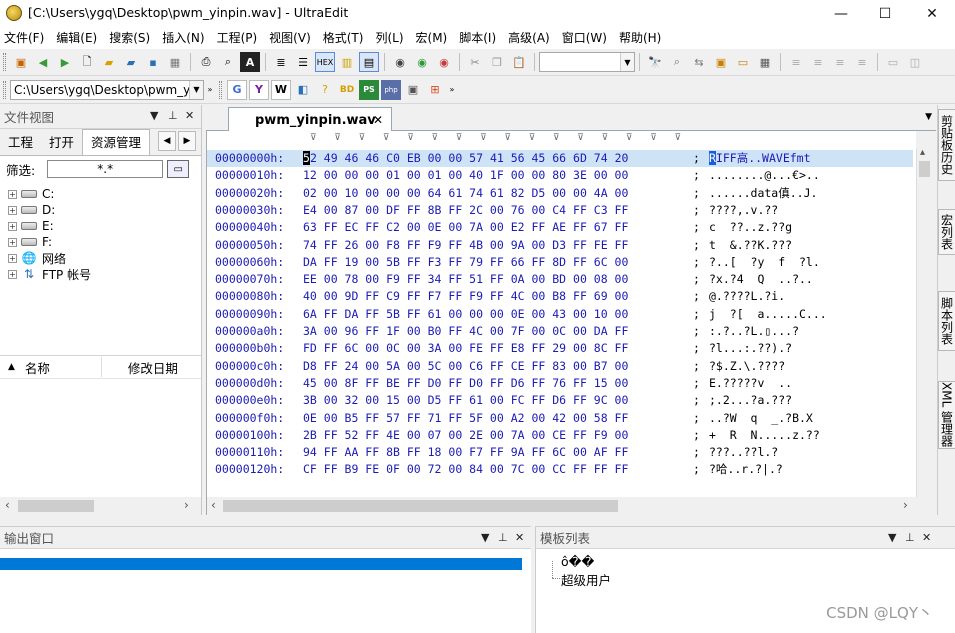 The width and height of the screenshot is (955, 633). What do you see at coordinates (655, 62) in the screenshot?
I see `find-icon: 🔭` at bounding box center [655, 62].